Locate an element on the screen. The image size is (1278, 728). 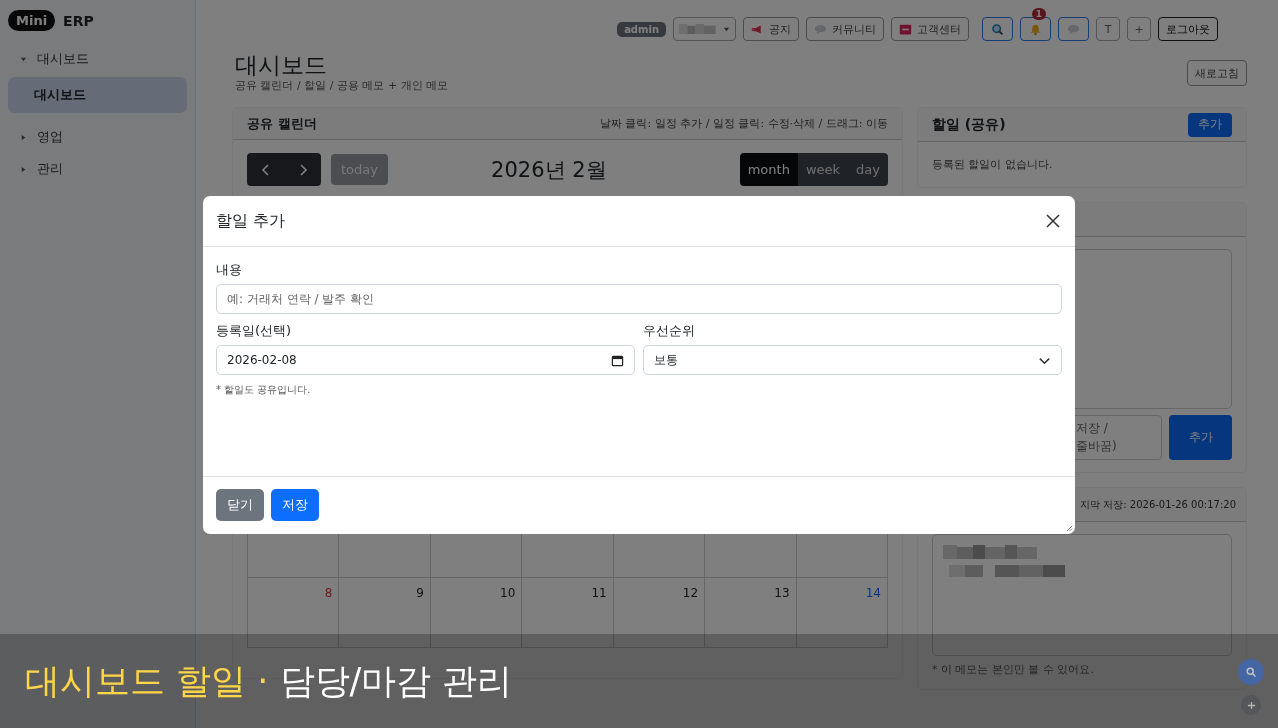
search-button is located at coordinates (997, 29).